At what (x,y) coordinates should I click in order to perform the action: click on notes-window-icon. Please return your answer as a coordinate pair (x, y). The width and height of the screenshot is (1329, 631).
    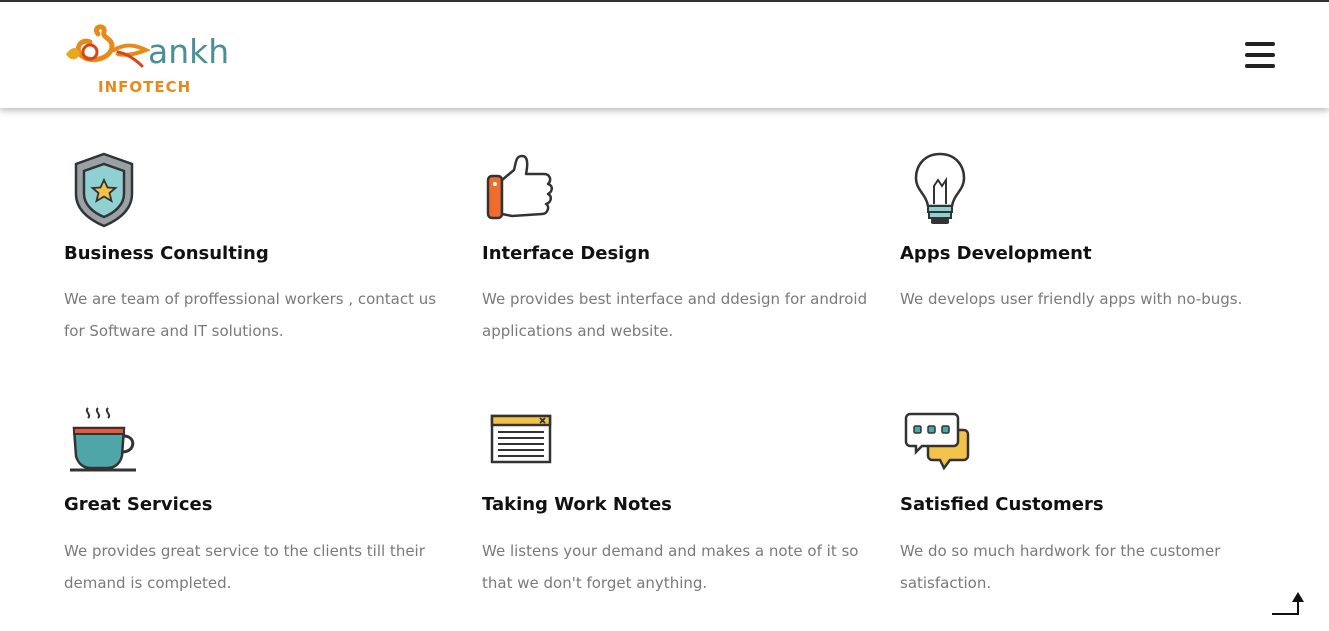
    Looking at the image, I should click on (521, 439).